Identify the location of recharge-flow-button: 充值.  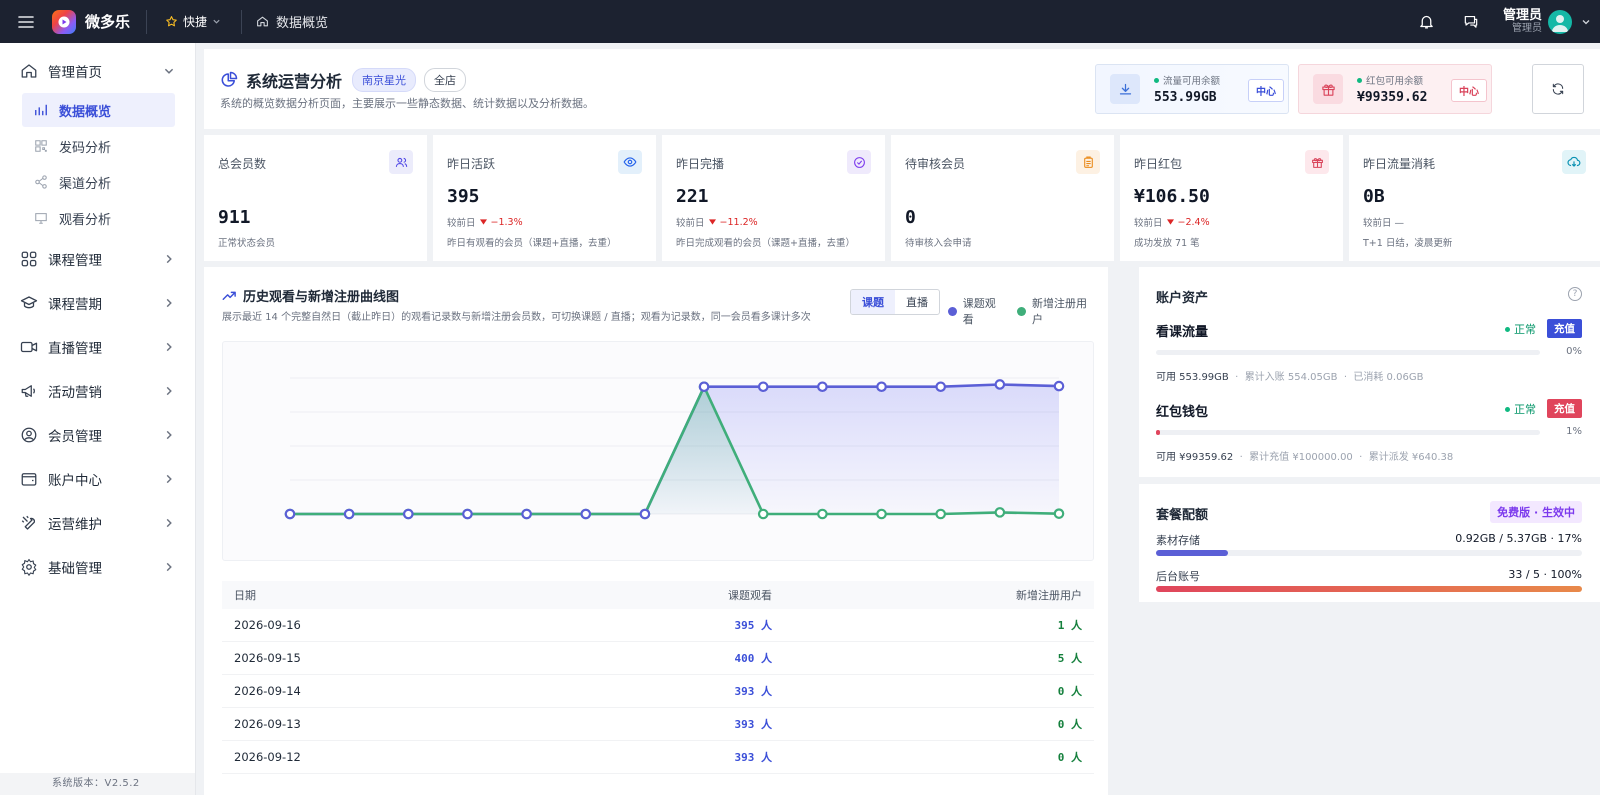
(1564, 328).